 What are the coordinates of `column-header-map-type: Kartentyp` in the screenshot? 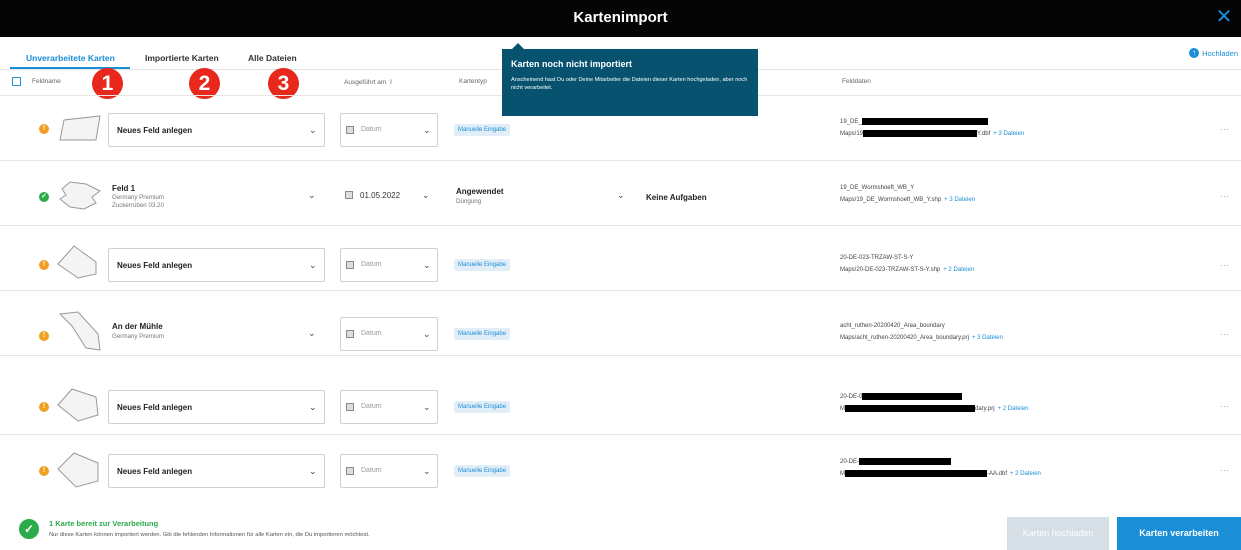 It's located at (473, 81).